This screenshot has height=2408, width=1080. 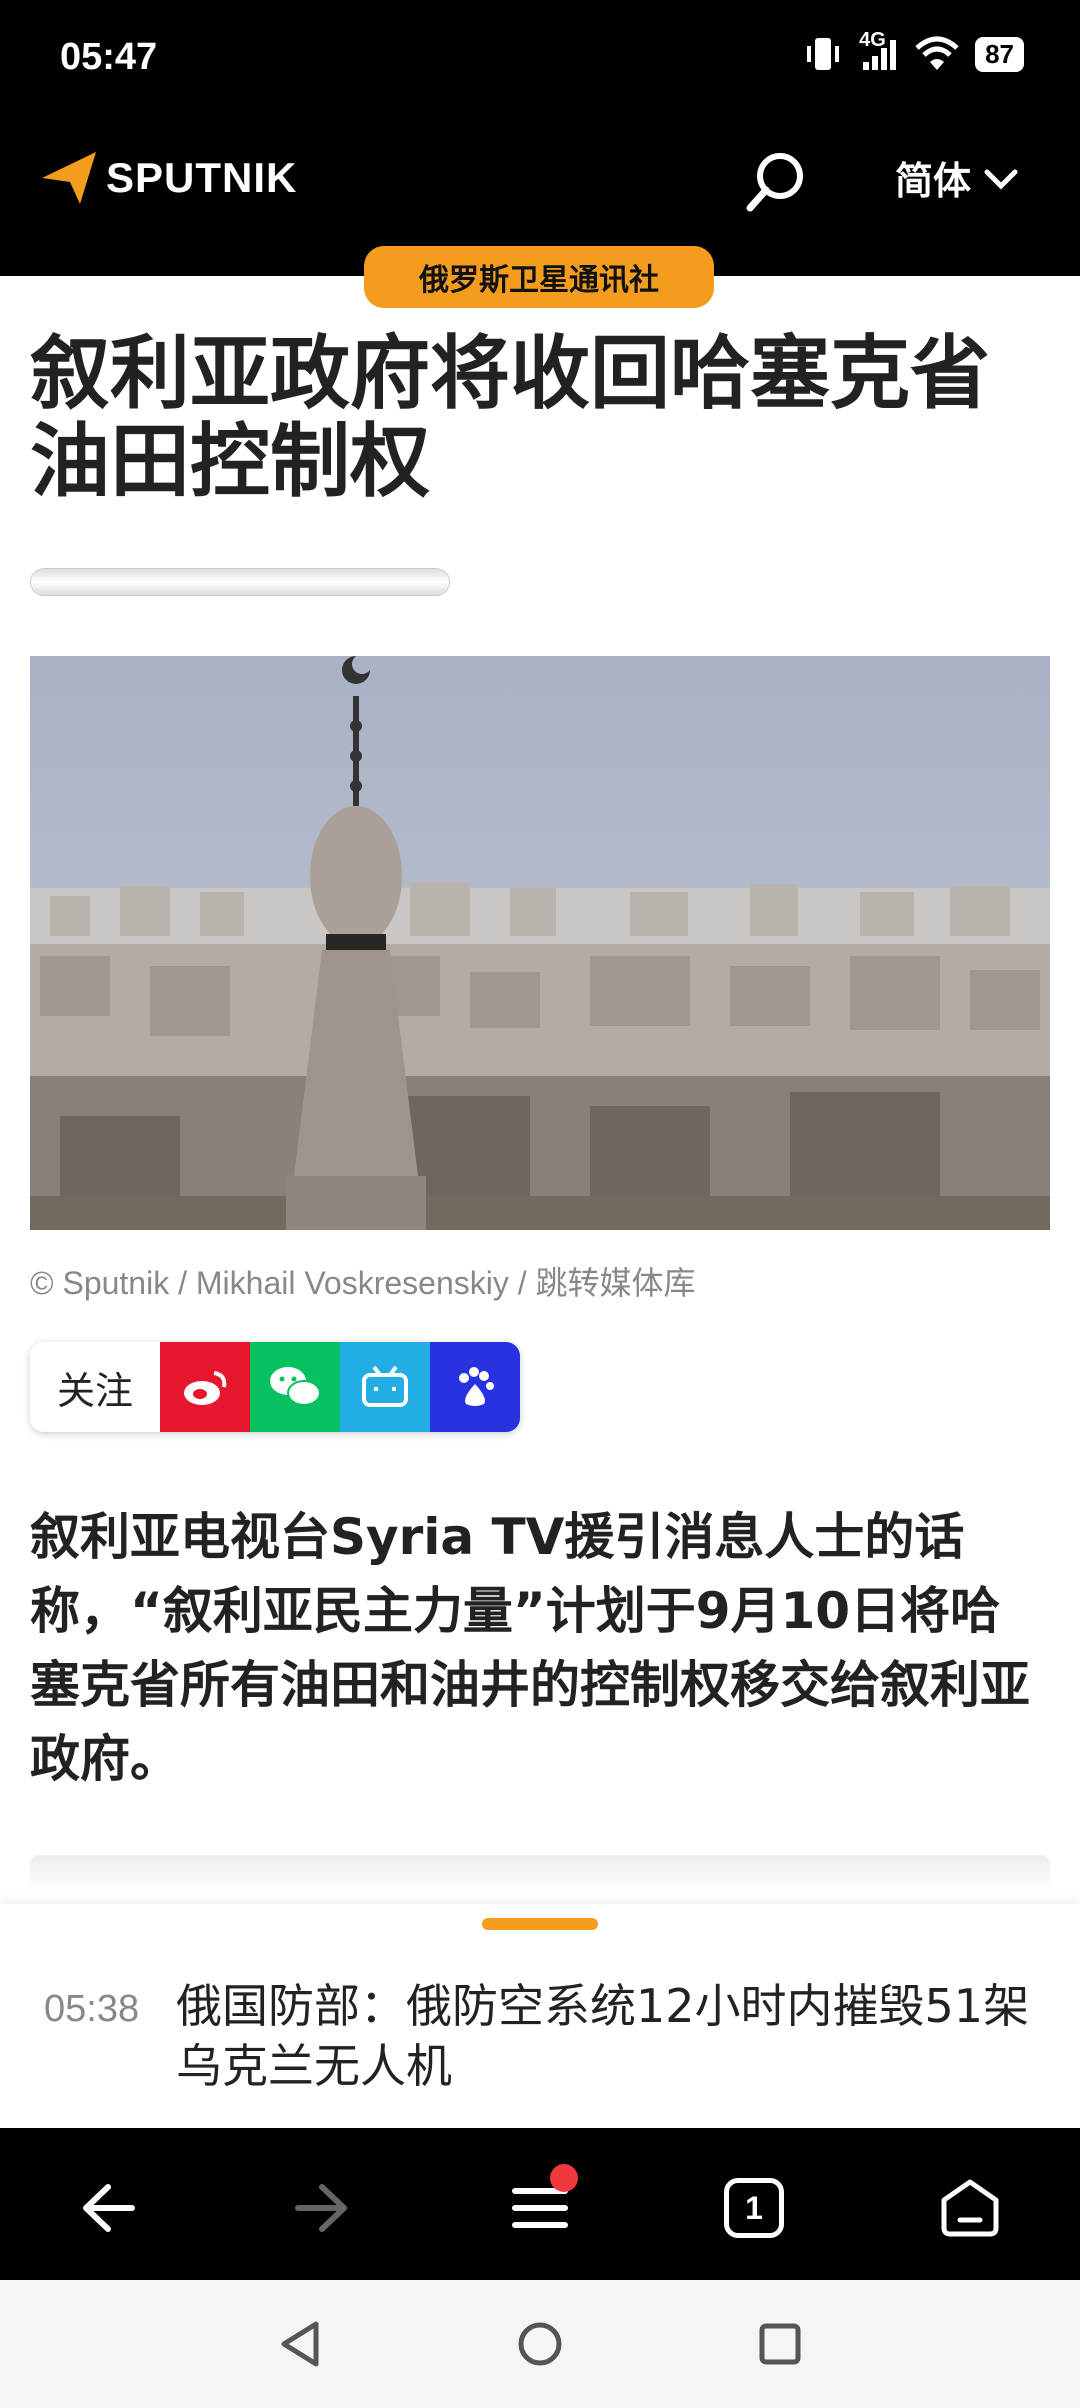 I want to click on search-button, so click(x=775, y=183).